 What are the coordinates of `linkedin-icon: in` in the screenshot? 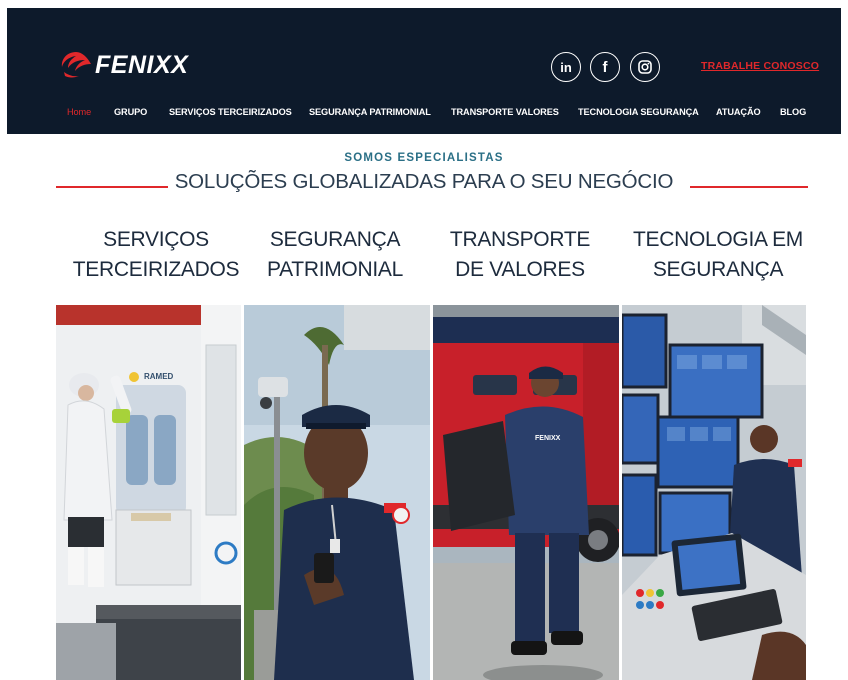 It's located at (566, 67).